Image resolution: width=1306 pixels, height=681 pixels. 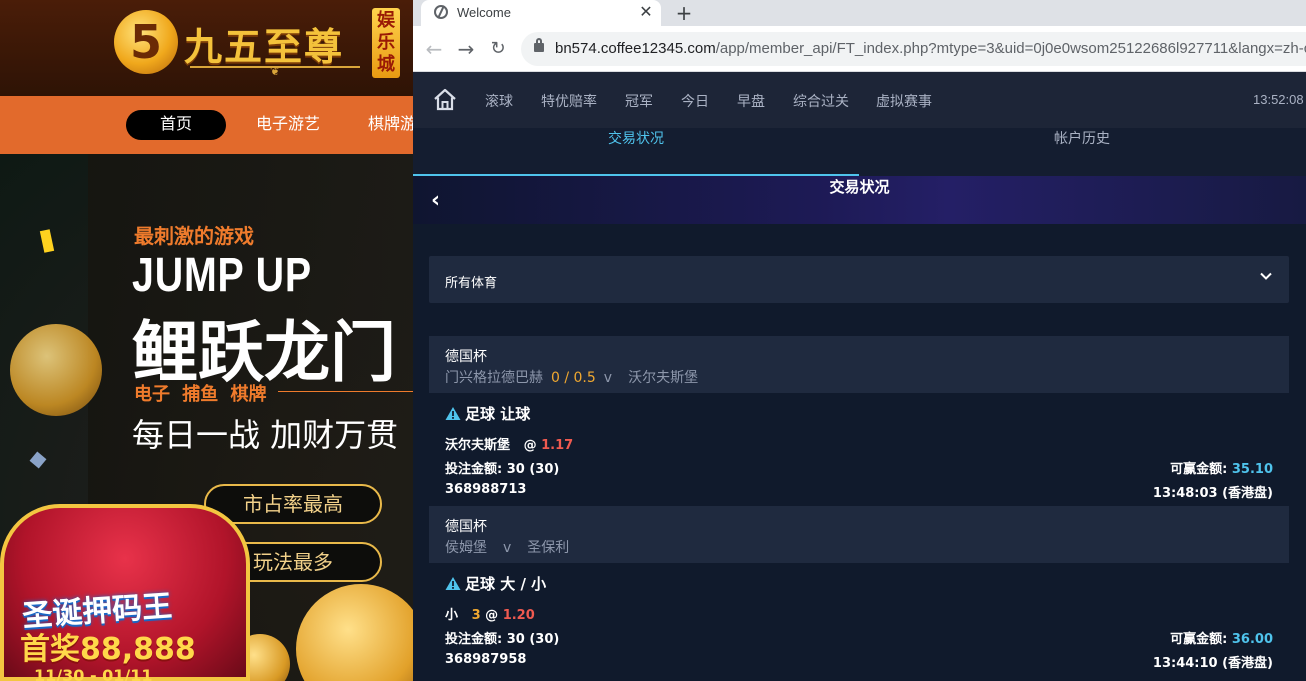 I want to click on casino-nav-slots: 电子游艺, so click(x=288, y=125).